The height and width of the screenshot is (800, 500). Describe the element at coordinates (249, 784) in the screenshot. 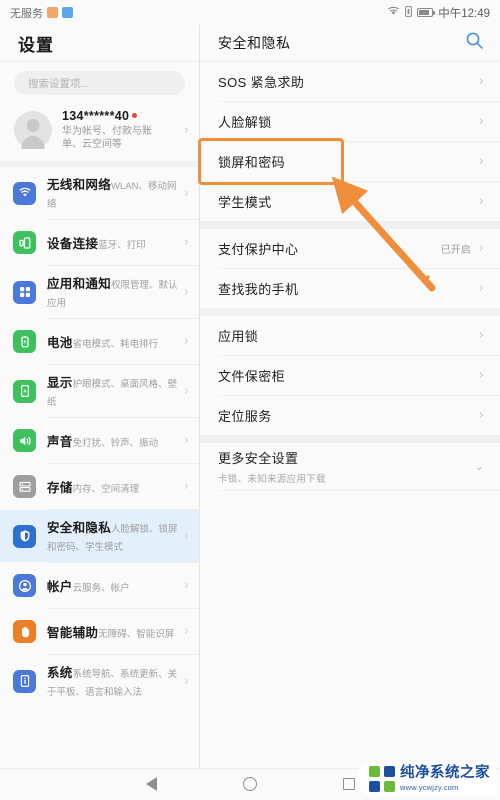

I see `home-circle-icon` at that location.